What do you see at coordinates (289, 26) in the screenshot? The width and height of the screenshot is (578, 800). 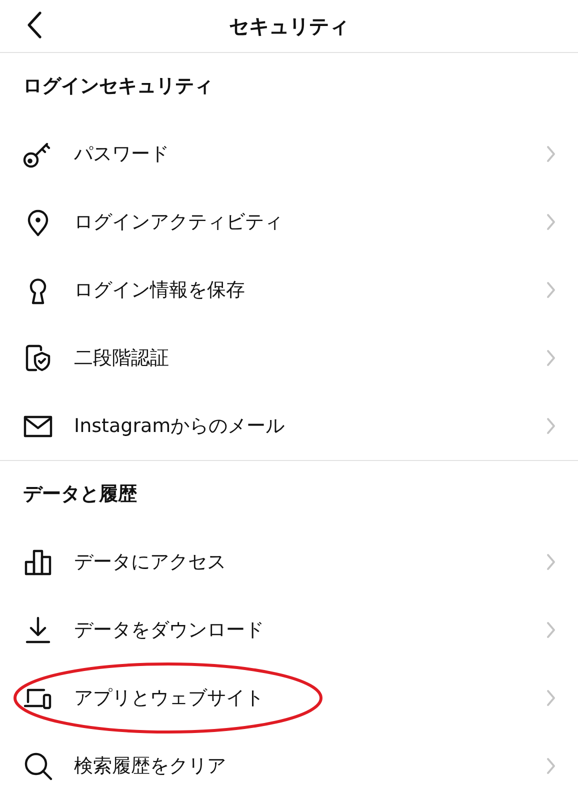 I see `page-title: セキュリティ` at bounding box center [289, 26].